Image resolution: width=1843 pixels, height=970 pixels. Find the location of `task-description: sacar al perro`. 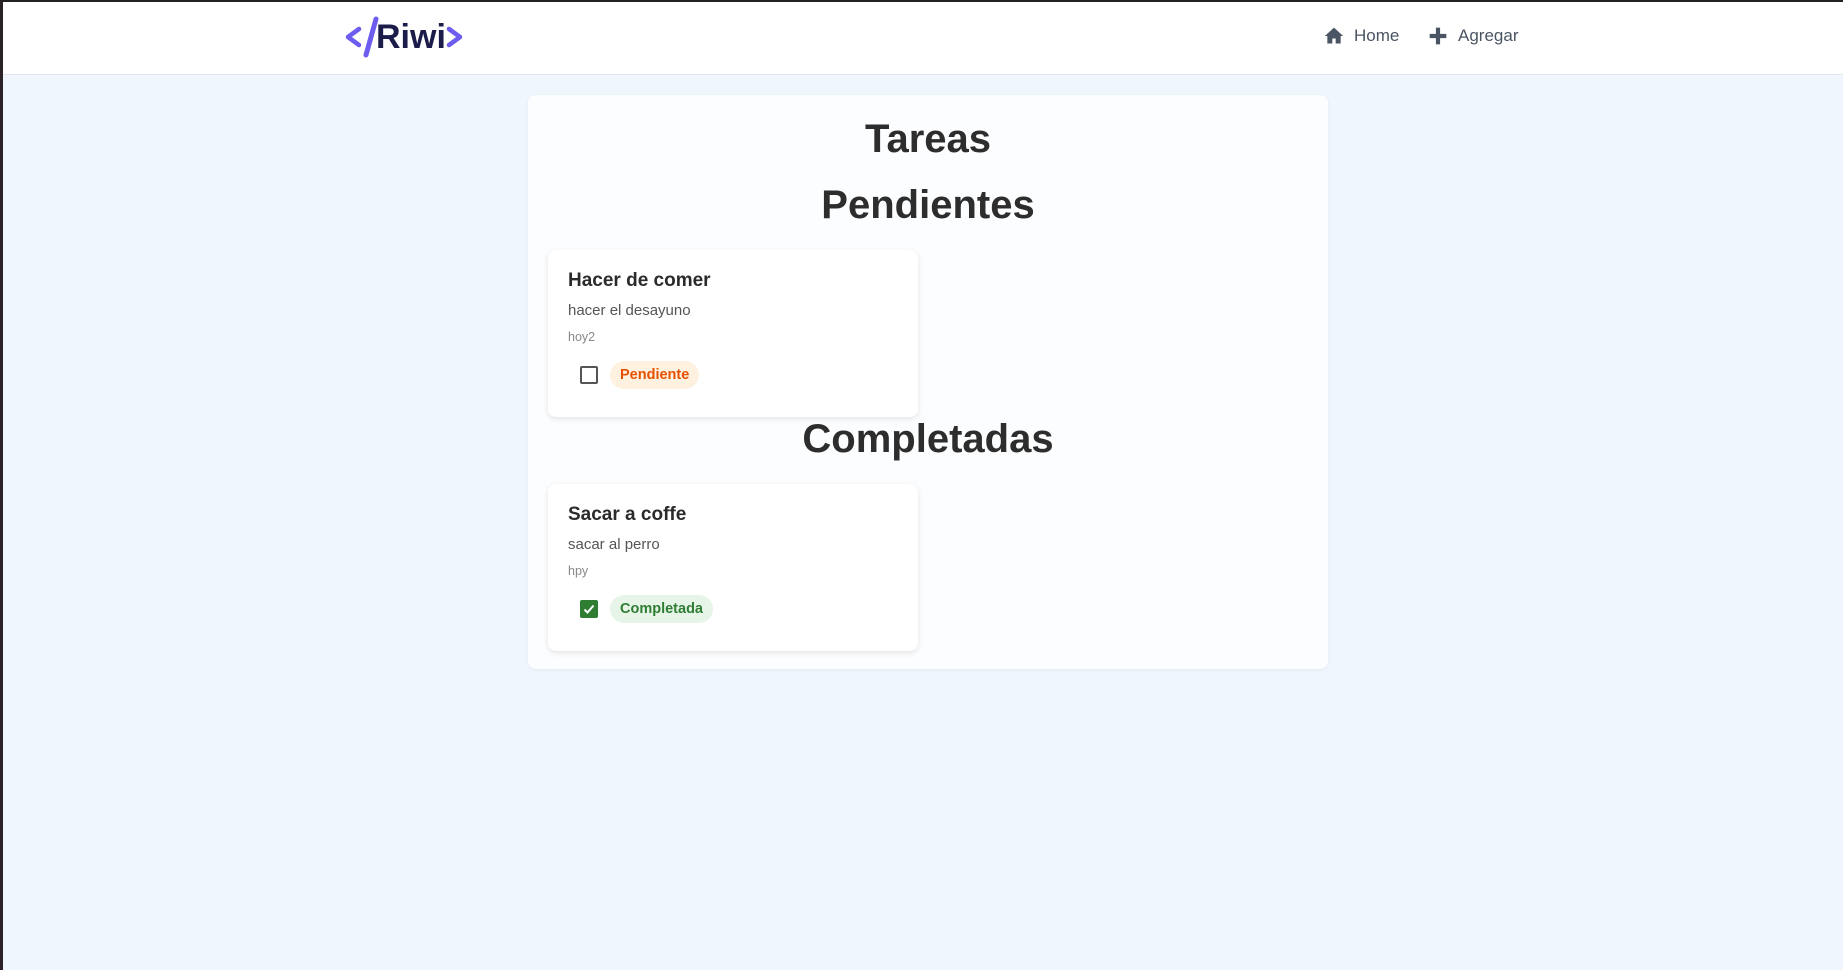

task-description: sacar al perro is located at coordinates (614, 544).